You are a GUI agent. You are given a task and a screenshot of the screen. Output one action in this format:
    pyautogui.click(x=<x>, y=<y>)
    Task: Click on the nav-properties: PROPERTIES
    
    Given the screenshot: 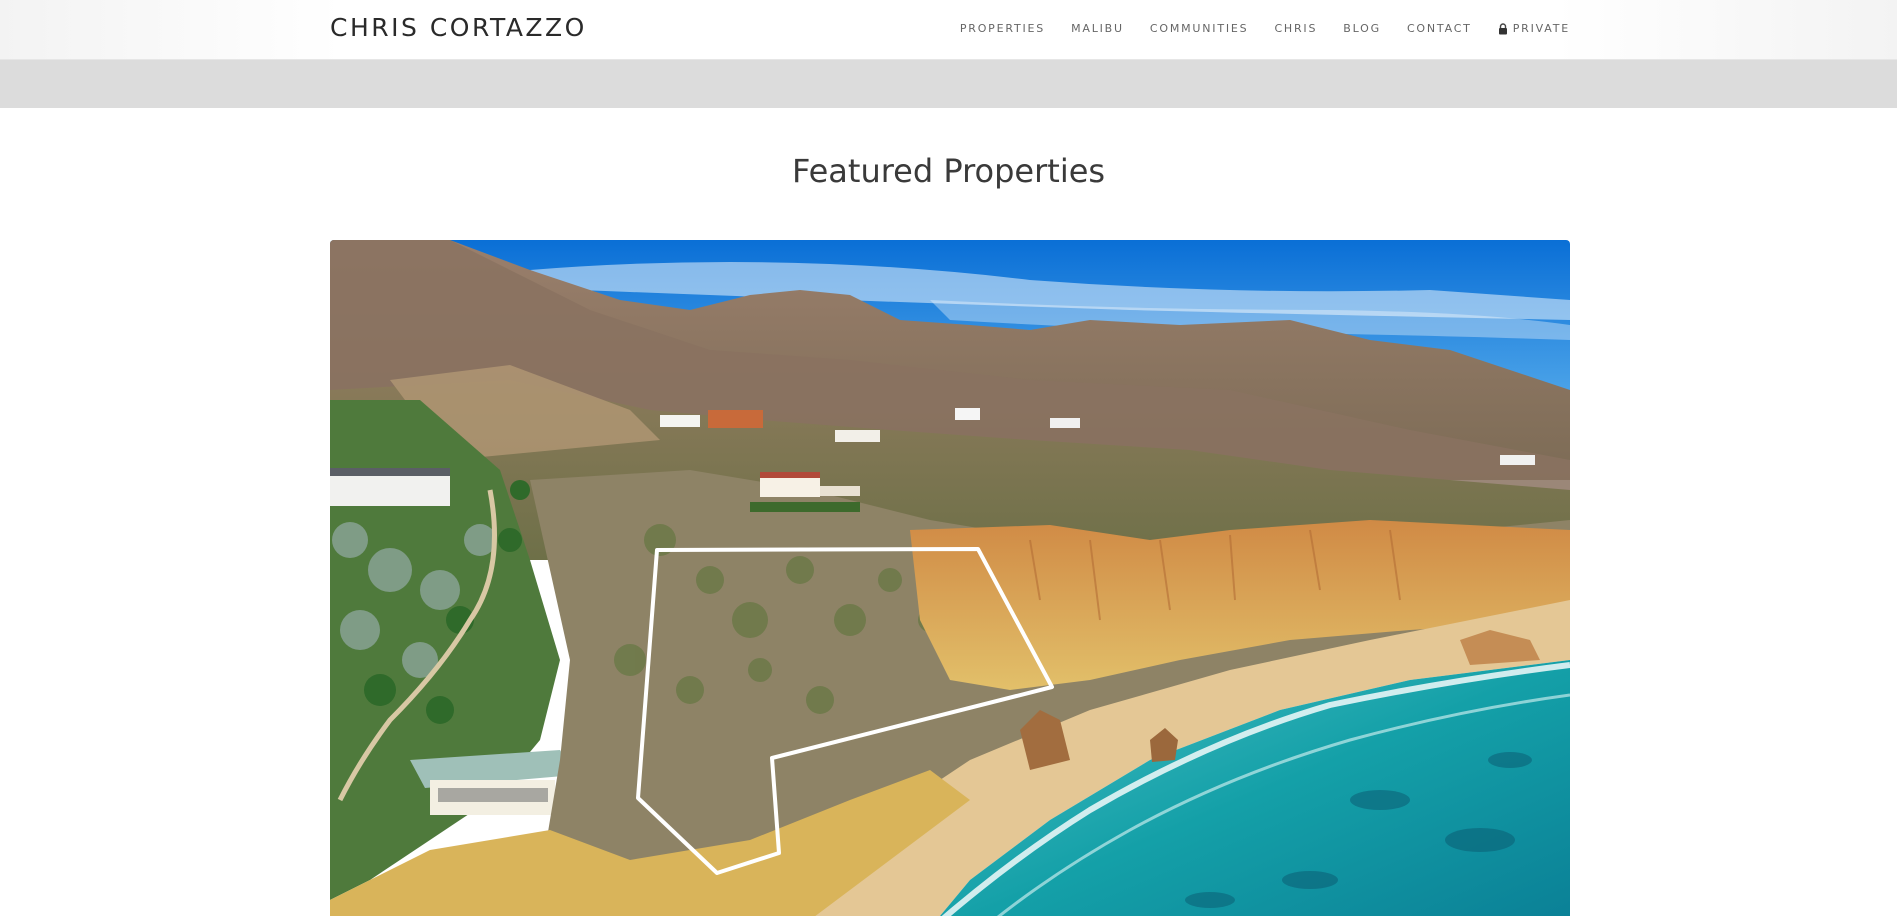 What is the action you would take?
    pyautogui.click(x=1002, y=28)
    